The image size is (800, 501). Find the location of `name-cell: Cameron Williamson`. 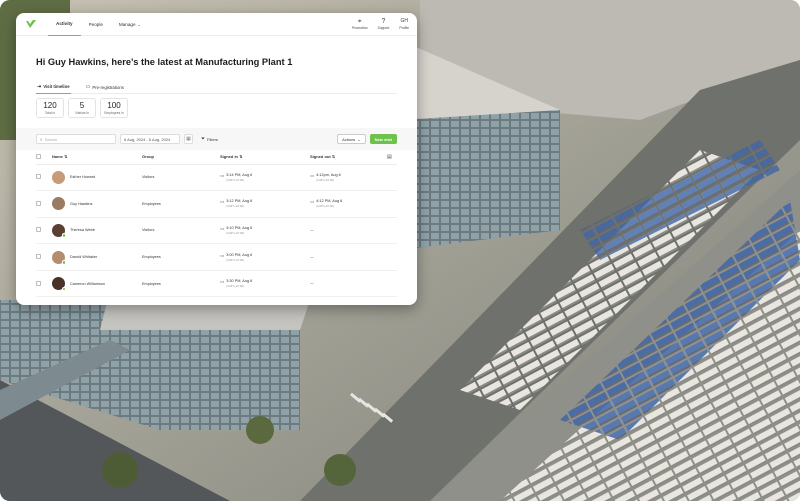

name-cell: Cameron Williamson is located at coordinates (97, 284).